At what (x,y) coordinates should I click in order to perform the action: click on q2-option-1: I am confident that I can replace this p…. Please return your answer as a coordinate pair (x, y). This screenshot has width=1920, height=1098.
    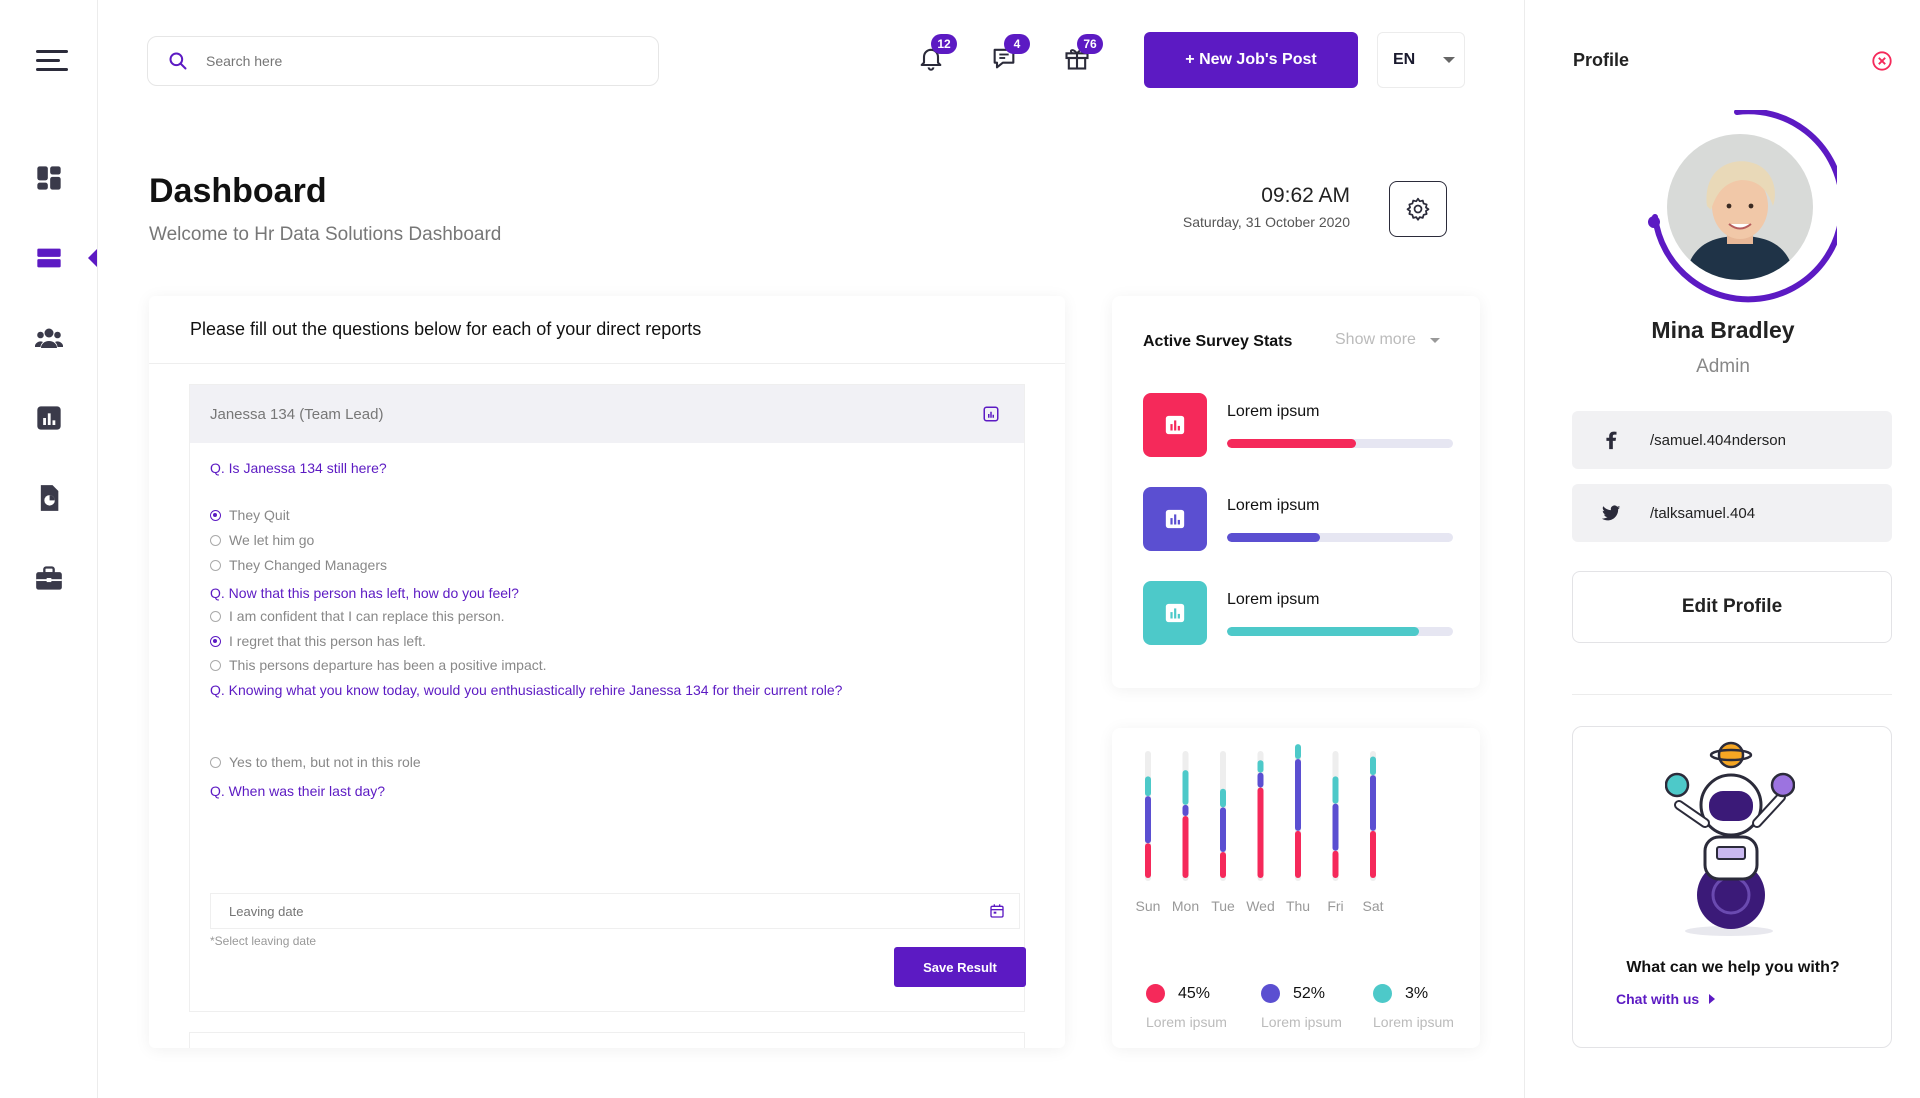
    Looking at the image, I should click on (357, 616).